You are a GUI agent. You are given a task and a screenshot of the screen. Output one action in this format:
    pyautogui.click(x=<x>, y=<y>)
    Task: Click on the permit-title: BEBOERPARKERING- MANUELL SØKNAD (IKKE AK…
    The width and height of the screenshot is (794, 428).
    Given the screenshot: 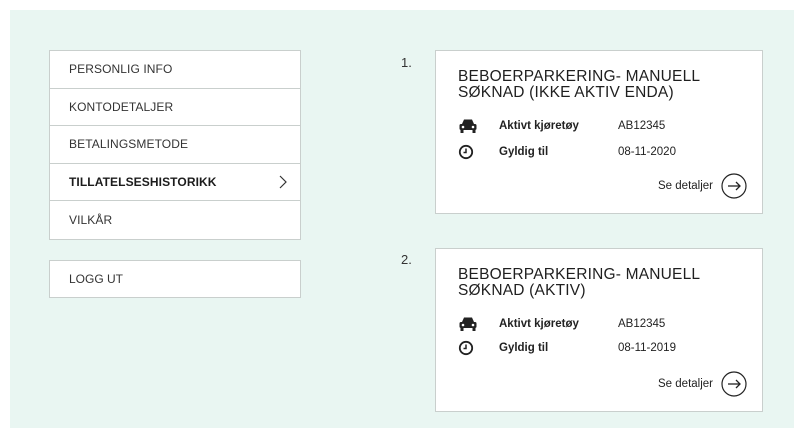 What is the action you would take?
    pyautogui.click(x=579, y=84)
    